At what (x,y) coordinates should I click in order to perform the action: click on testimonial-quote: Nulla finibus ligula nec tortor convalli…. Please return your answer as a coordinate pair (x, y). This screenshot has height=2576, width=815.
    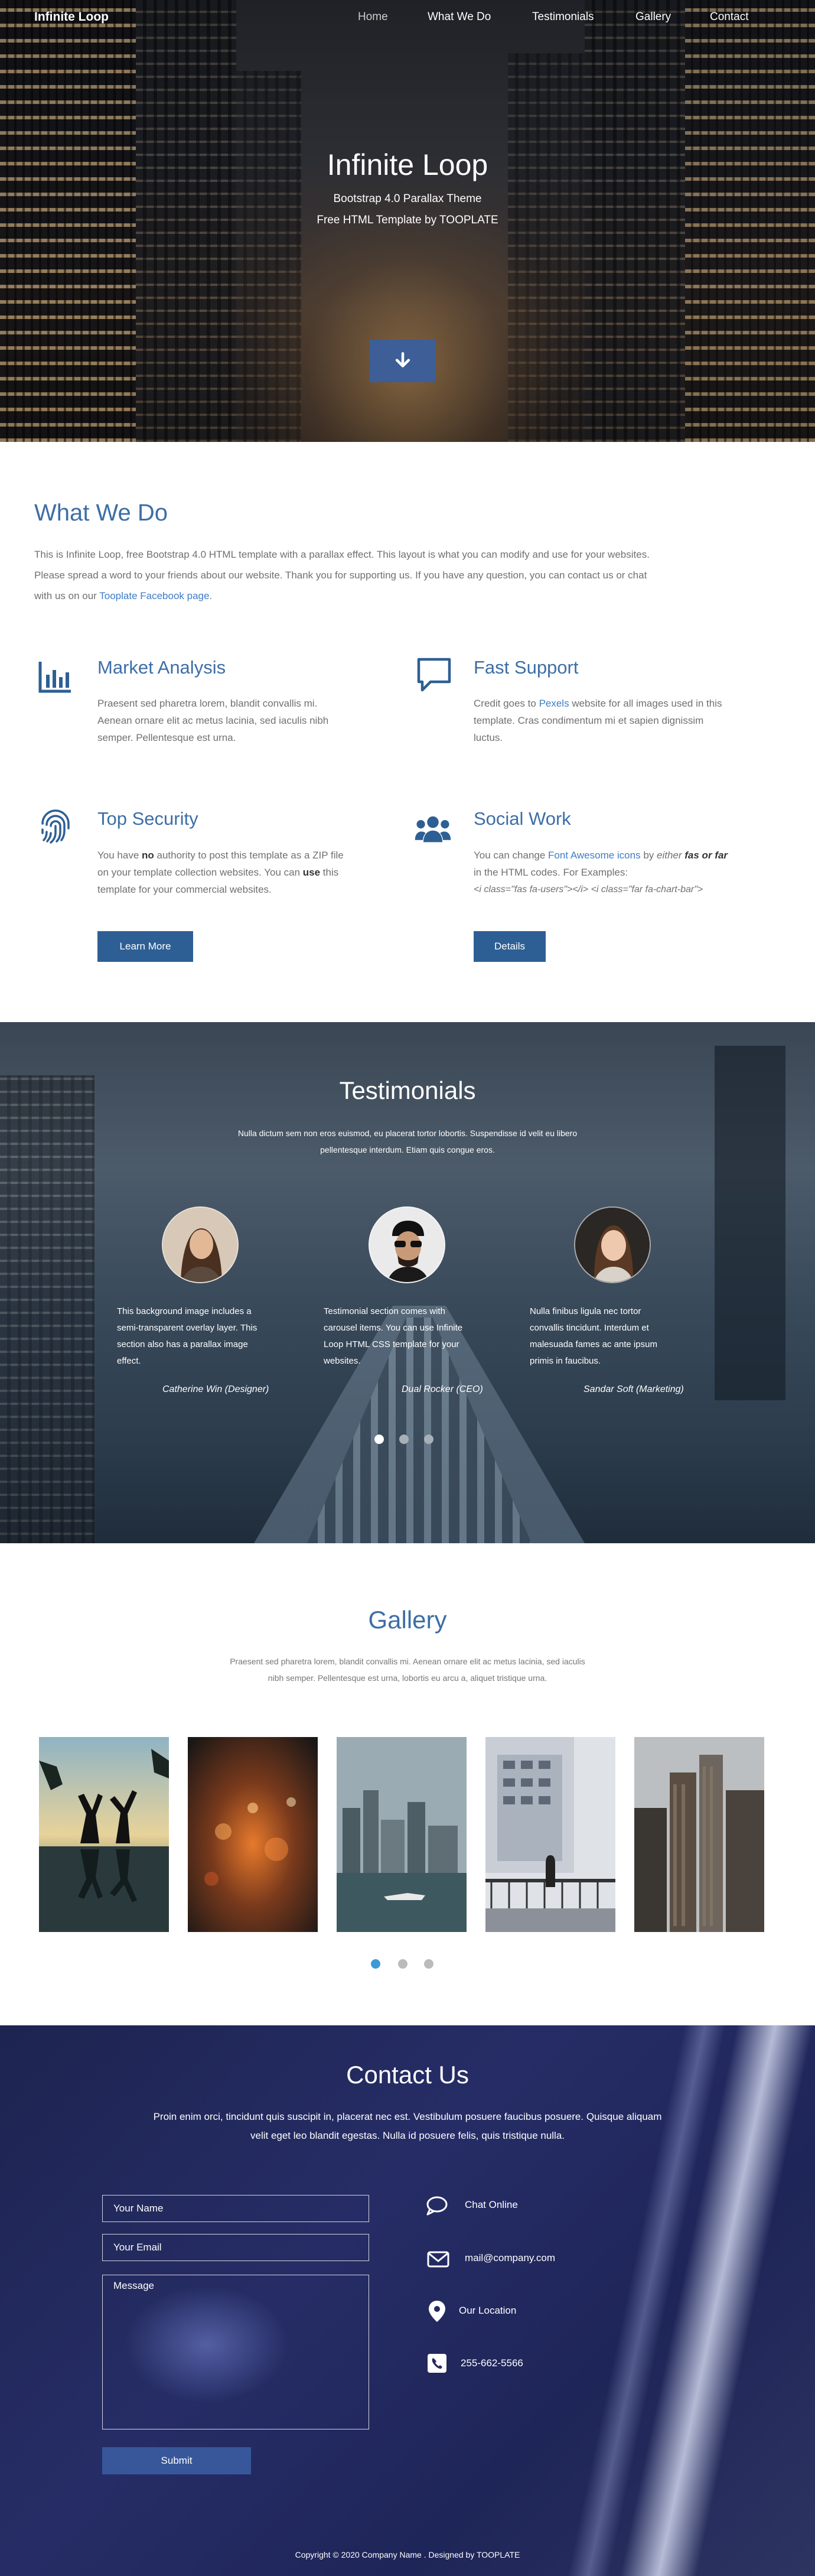
    Looking at the image, I should click on (615, 1337).